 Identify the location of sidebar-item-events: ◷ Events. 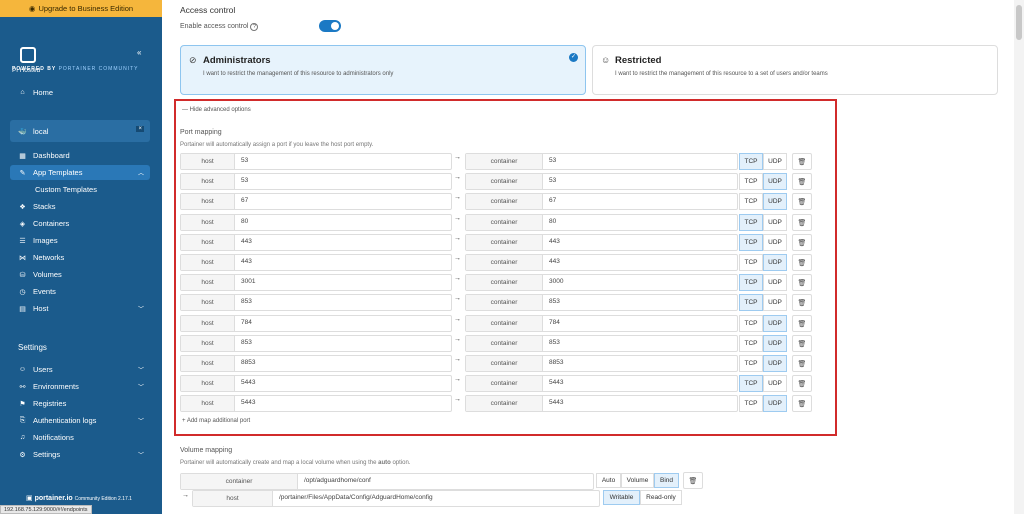
(80, 291).